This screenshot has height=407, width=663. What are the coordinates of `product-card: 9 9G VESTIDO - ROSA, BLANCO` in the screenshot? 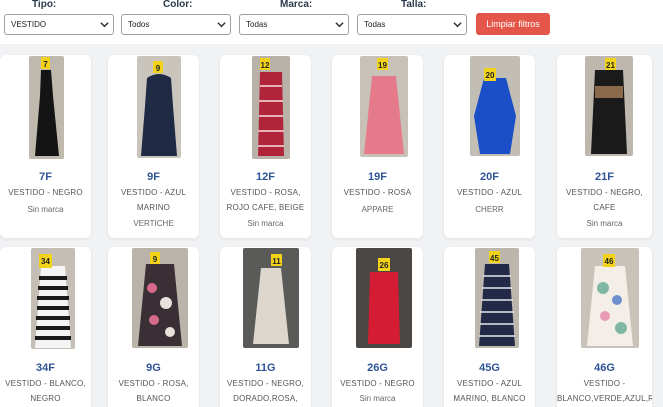 It's located at (153, 327).